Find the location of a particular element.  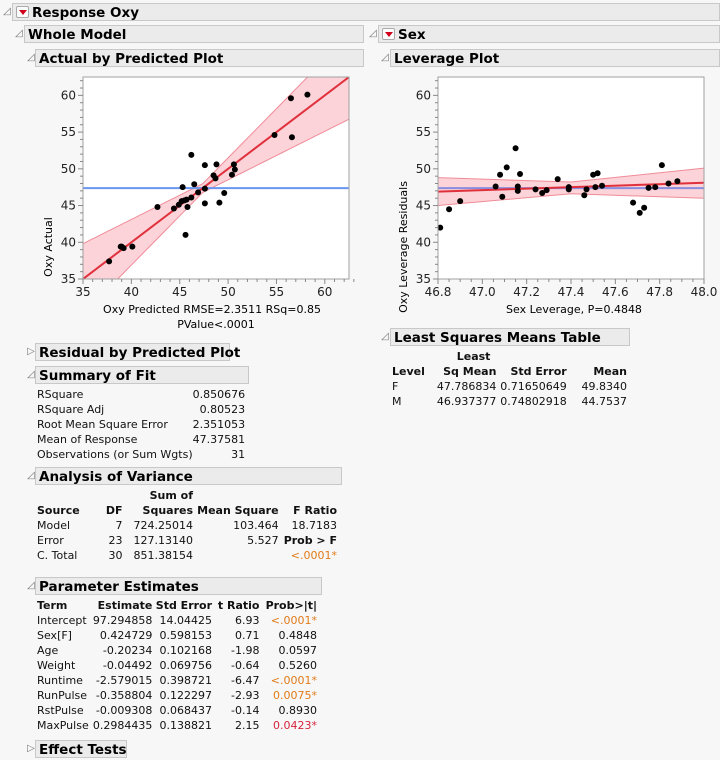

col-header: Level is located at coordinates (408, 371).